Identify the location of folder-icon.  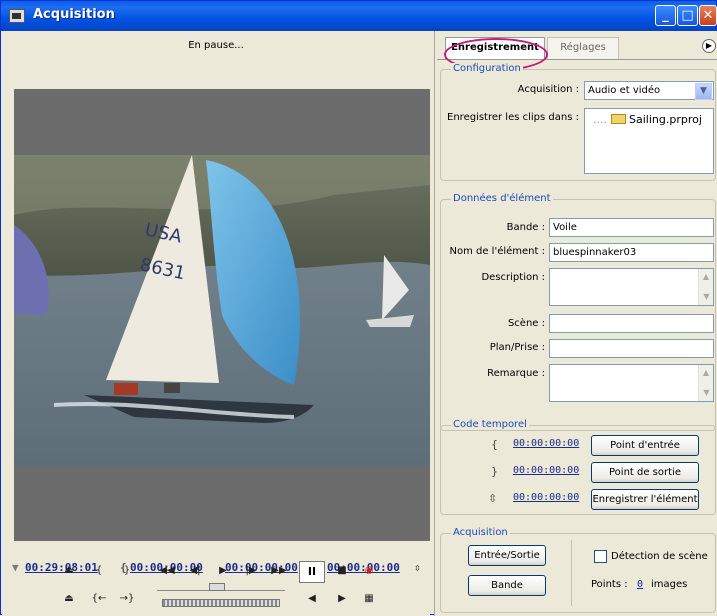
(618, 119).